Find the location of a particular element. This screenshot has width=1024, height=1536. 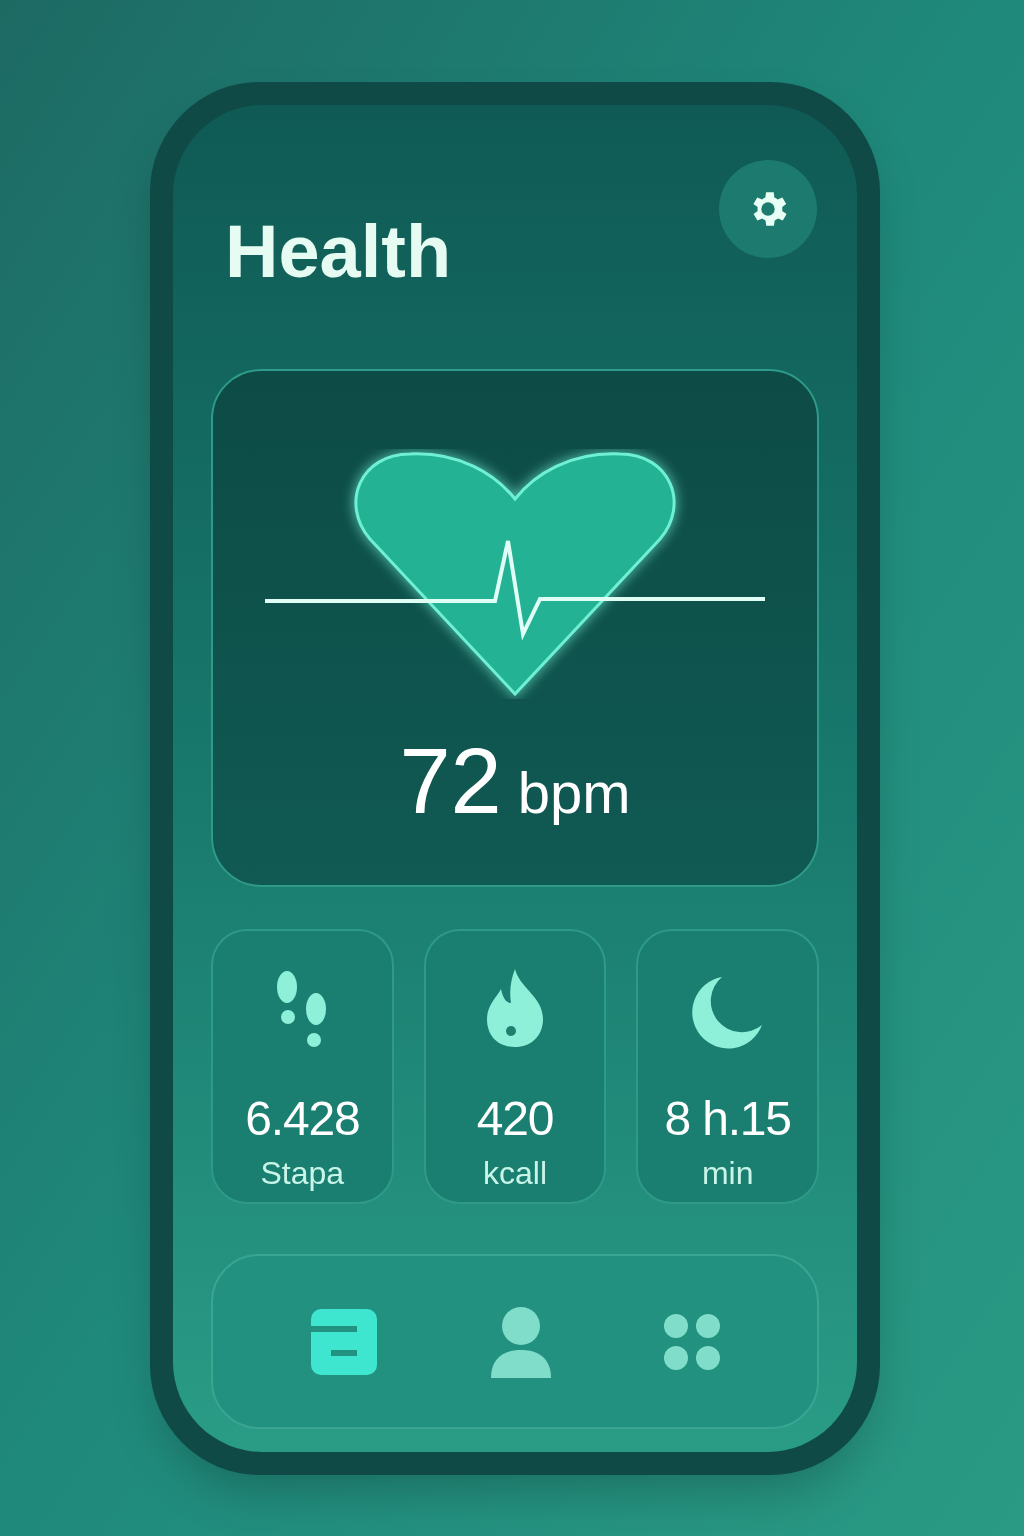

heart-pulse-icon is located at coordinates (515, 574).